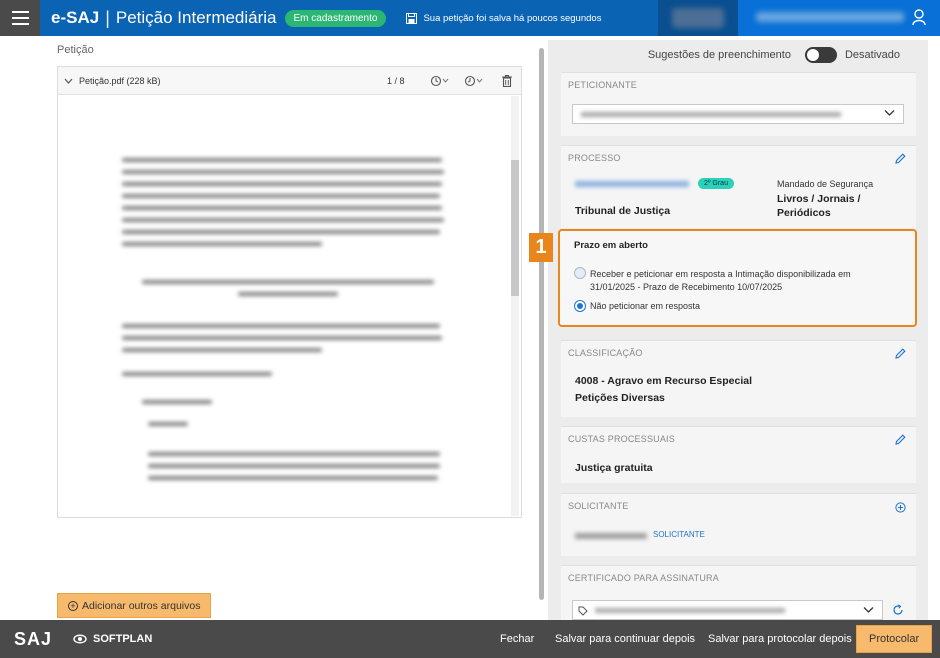 This screenshot has height=658, width=940. Describe the element at coordinates (780, 639) in the screenshot. I see `save-protocol-later-button: Salvar para protocolar depois` at that location.